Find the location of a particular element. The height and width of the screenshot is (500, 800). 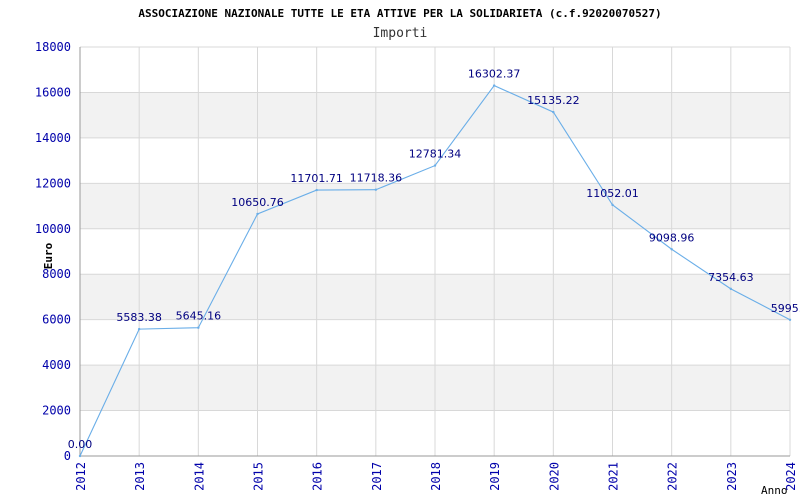

y-tick-label: 12000 is located at coordinates (53, 183).